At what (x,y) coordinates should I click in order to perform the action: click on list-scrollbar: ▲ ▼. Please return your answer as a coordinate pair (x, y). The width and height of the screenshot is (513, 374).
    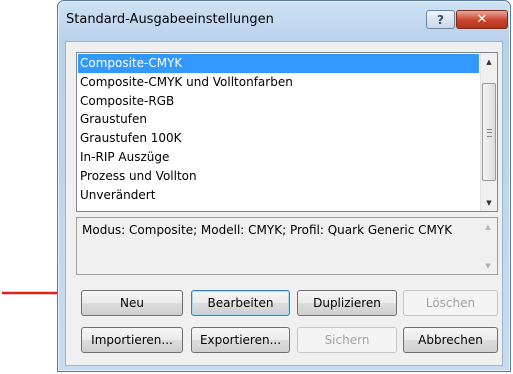
    Looking at the image, I should click on (488, 132).